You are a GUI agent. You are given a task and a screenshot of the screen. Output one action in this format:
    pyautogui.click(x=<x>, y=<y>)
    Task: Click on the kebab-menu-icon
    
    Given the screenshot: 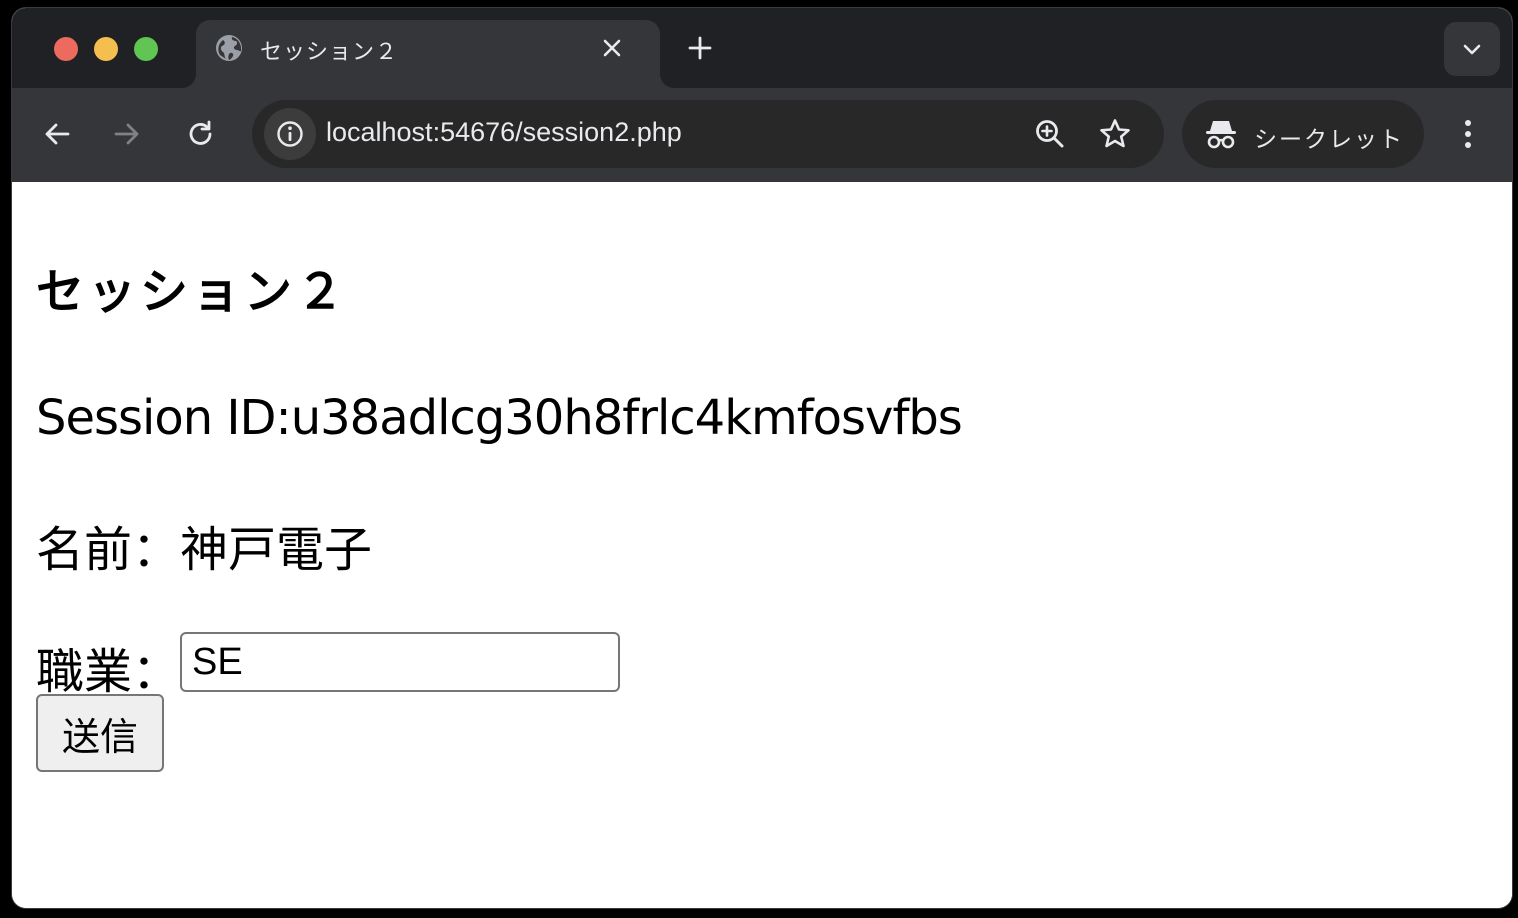 What is the action you would take?
    pyautogui.click(x=1468, y=134)
    